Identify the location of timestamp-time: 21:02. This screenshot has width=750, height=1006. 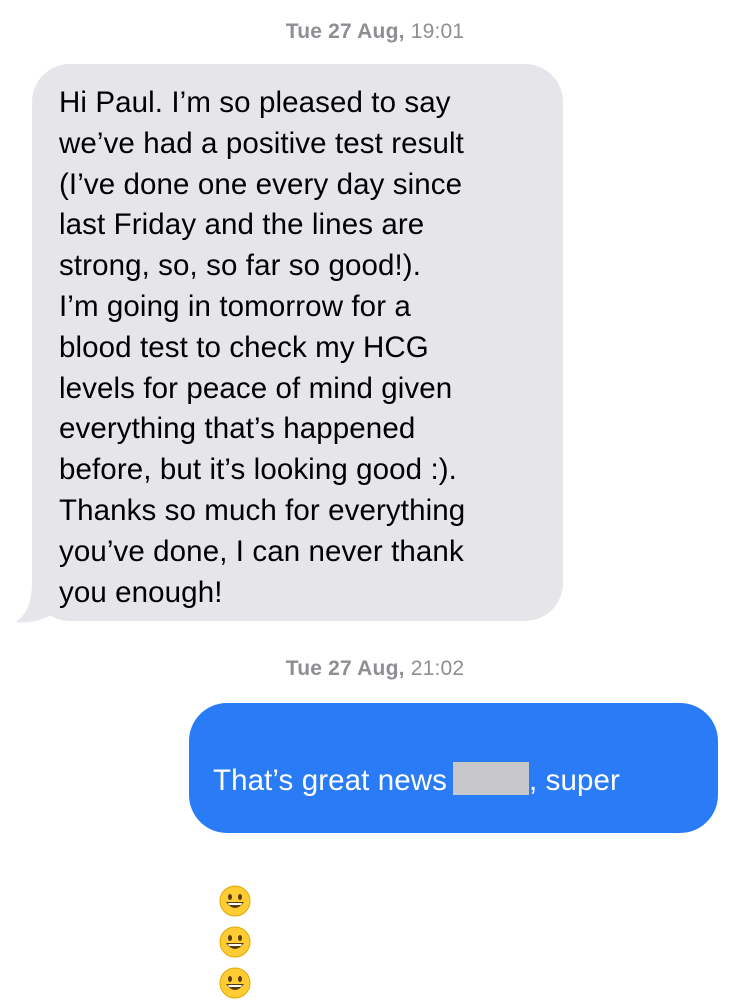
(437, 668).